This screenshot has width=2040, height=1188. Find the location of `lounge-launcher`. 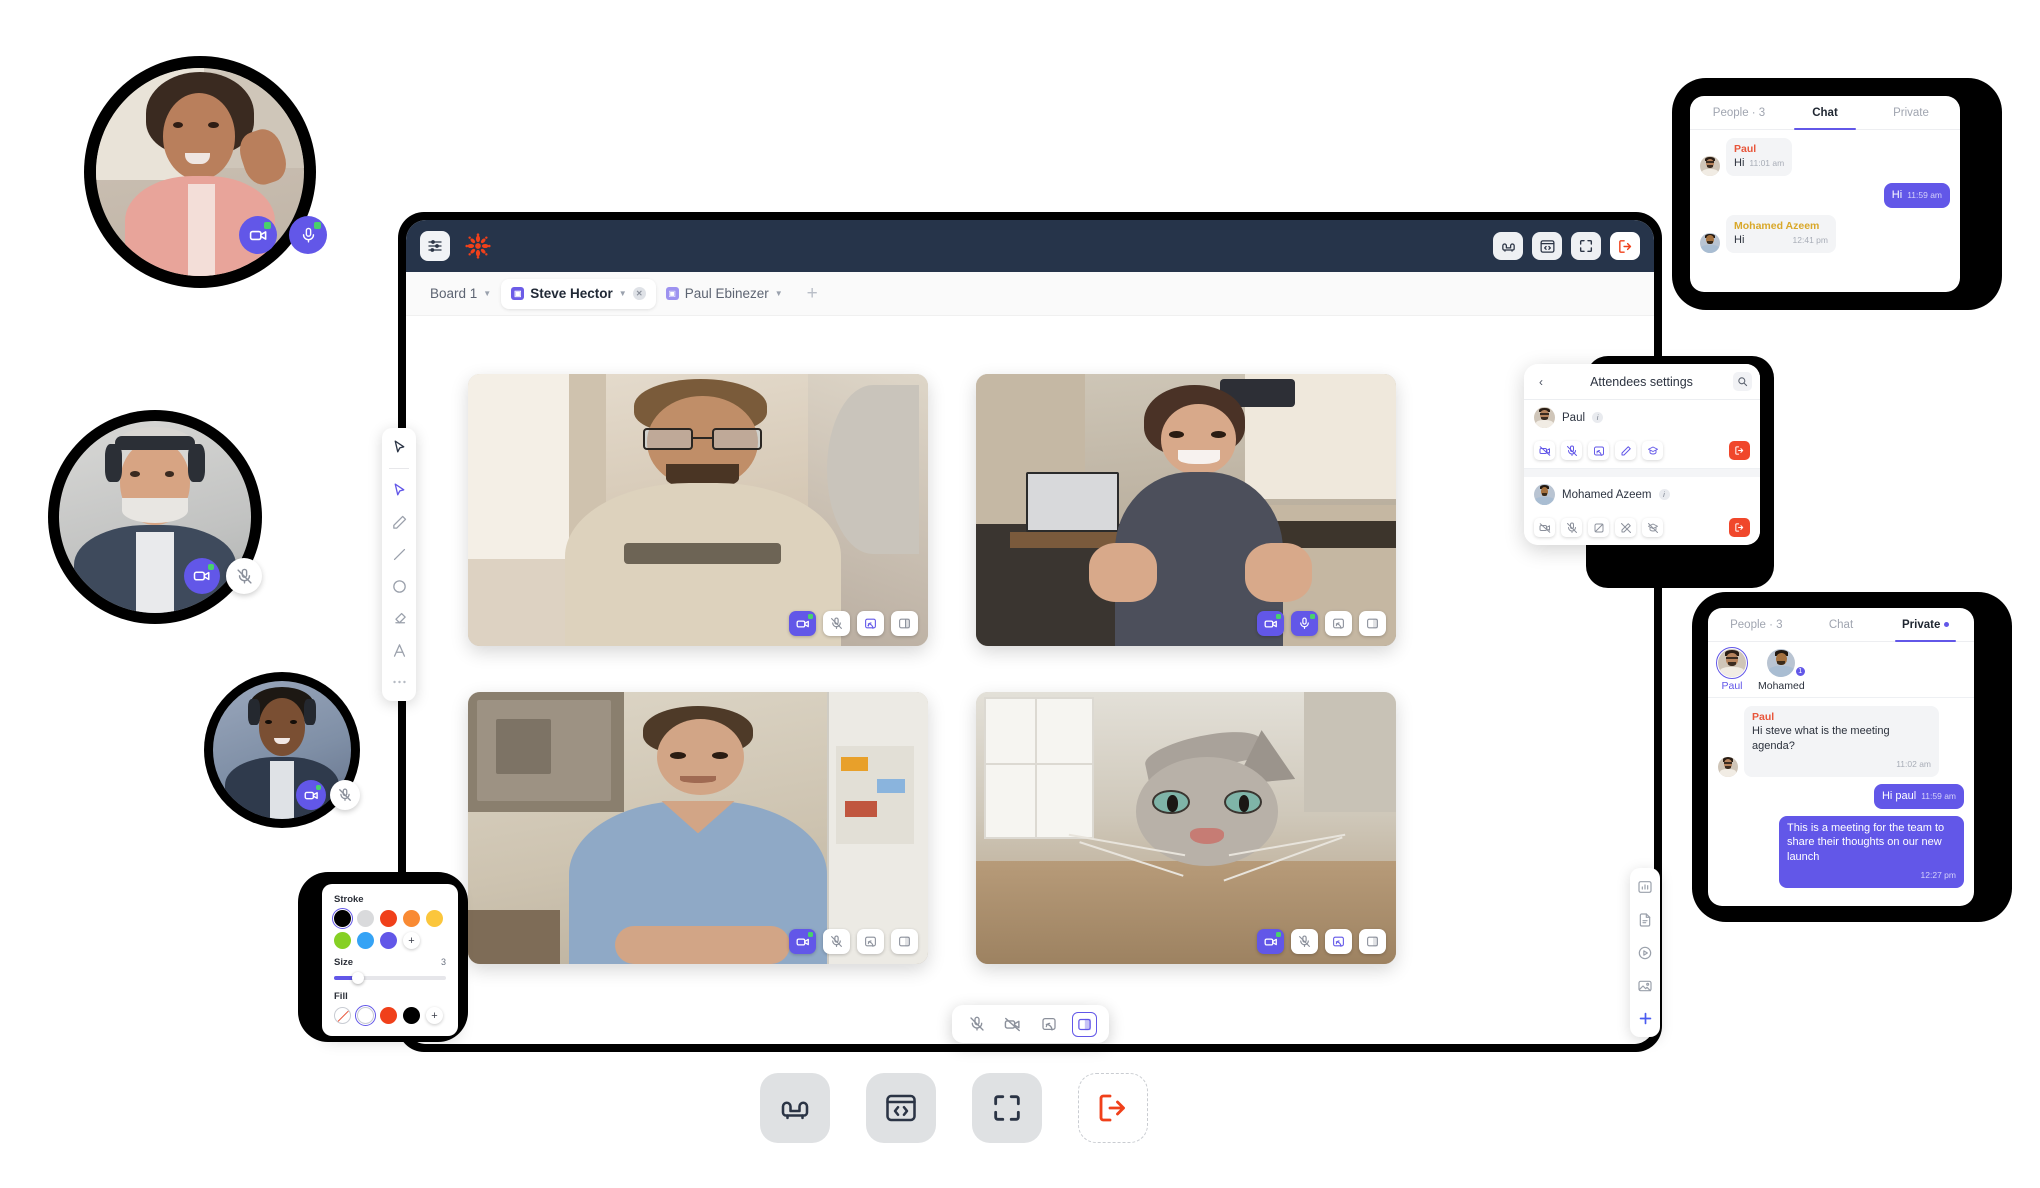

lounge-launcher is located at coordinates (795, 1108).